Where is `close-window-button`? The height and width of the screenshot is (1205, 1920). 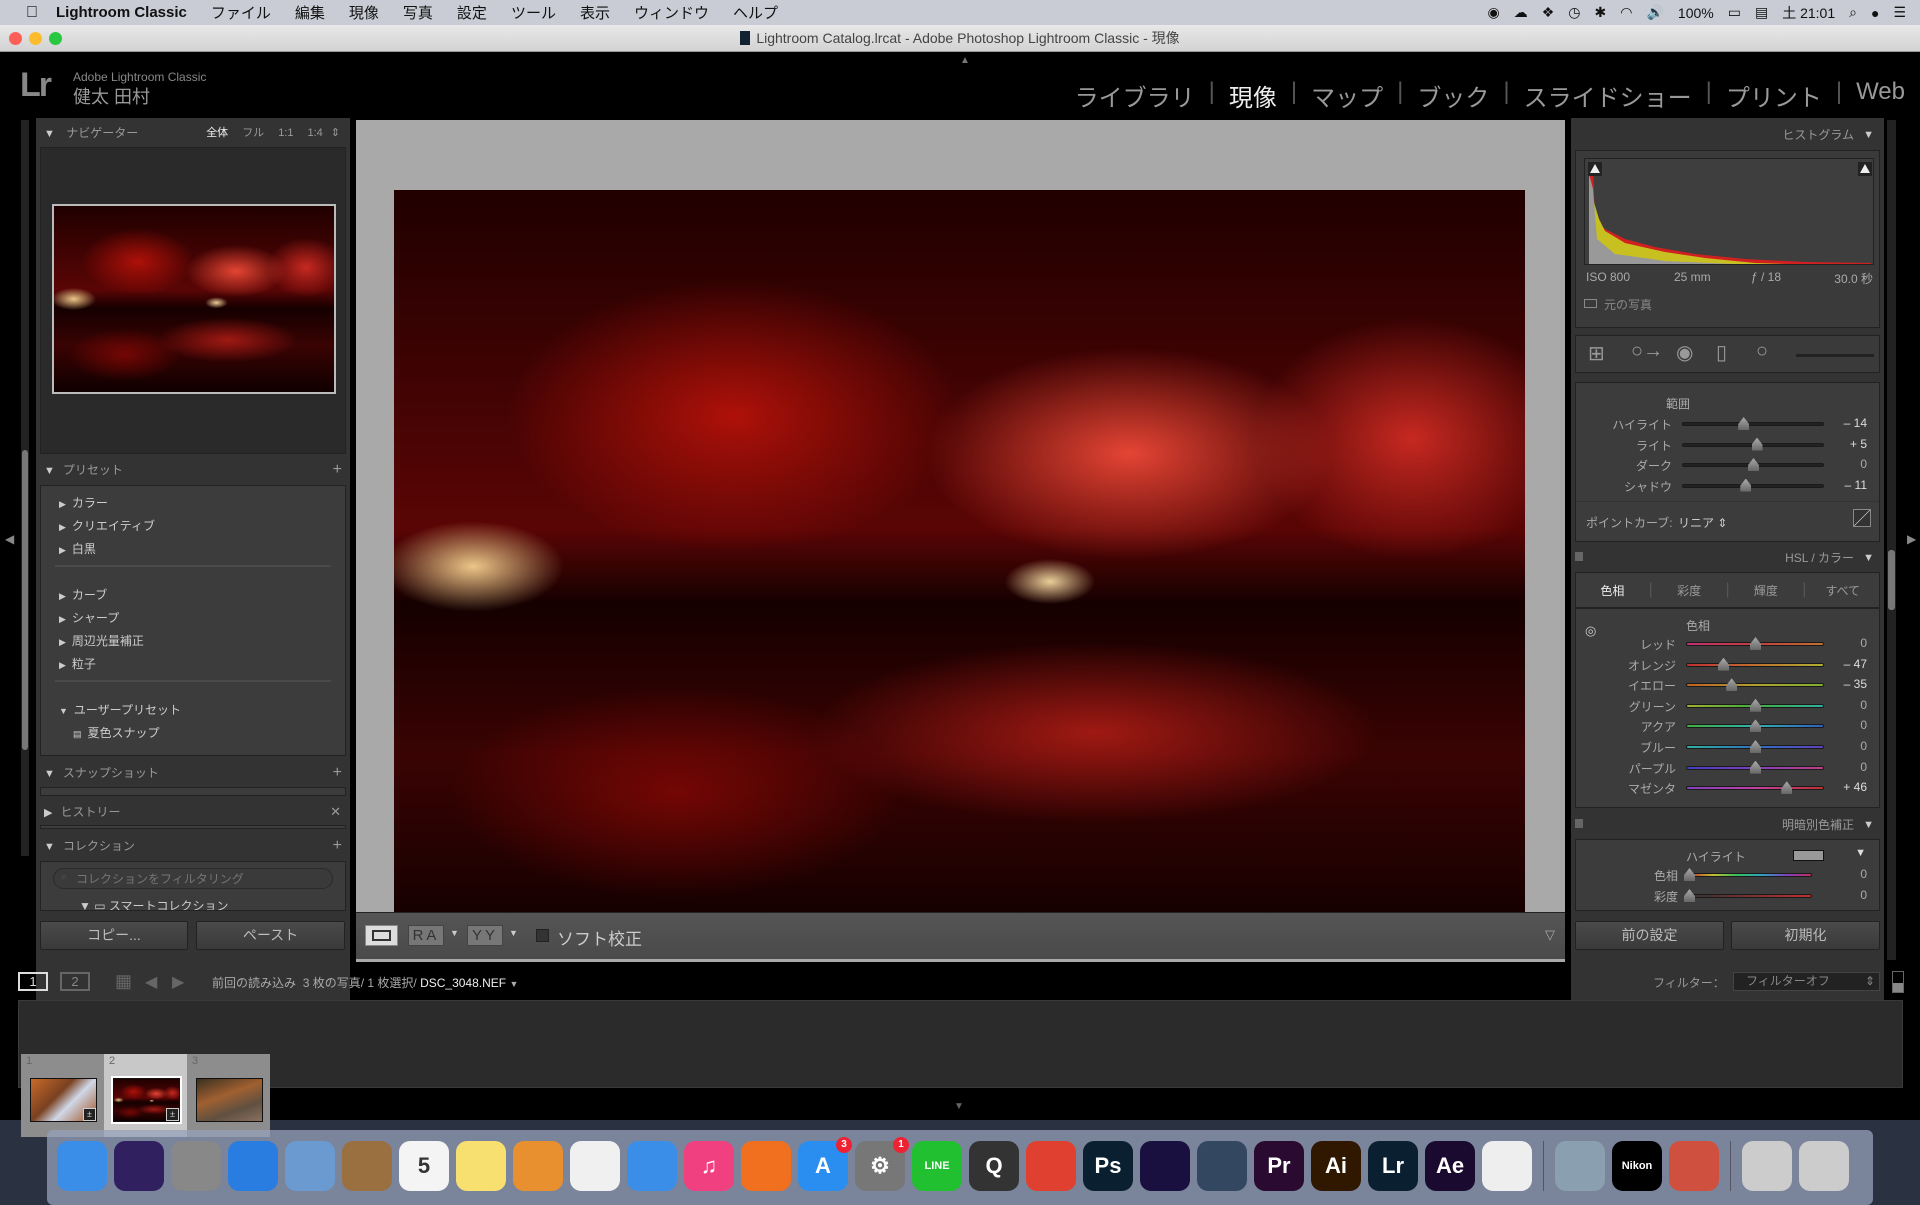
close-window-button is located at coordinates (15, 38).